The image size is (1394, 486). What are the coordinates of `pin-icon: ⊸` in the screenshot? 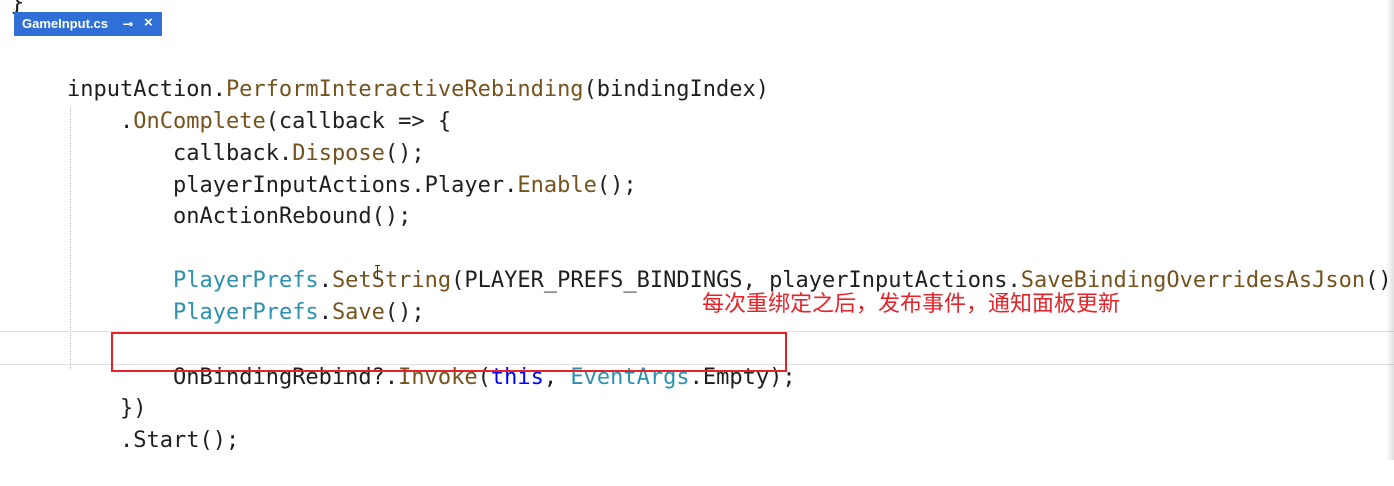 It's located at (128, 24).